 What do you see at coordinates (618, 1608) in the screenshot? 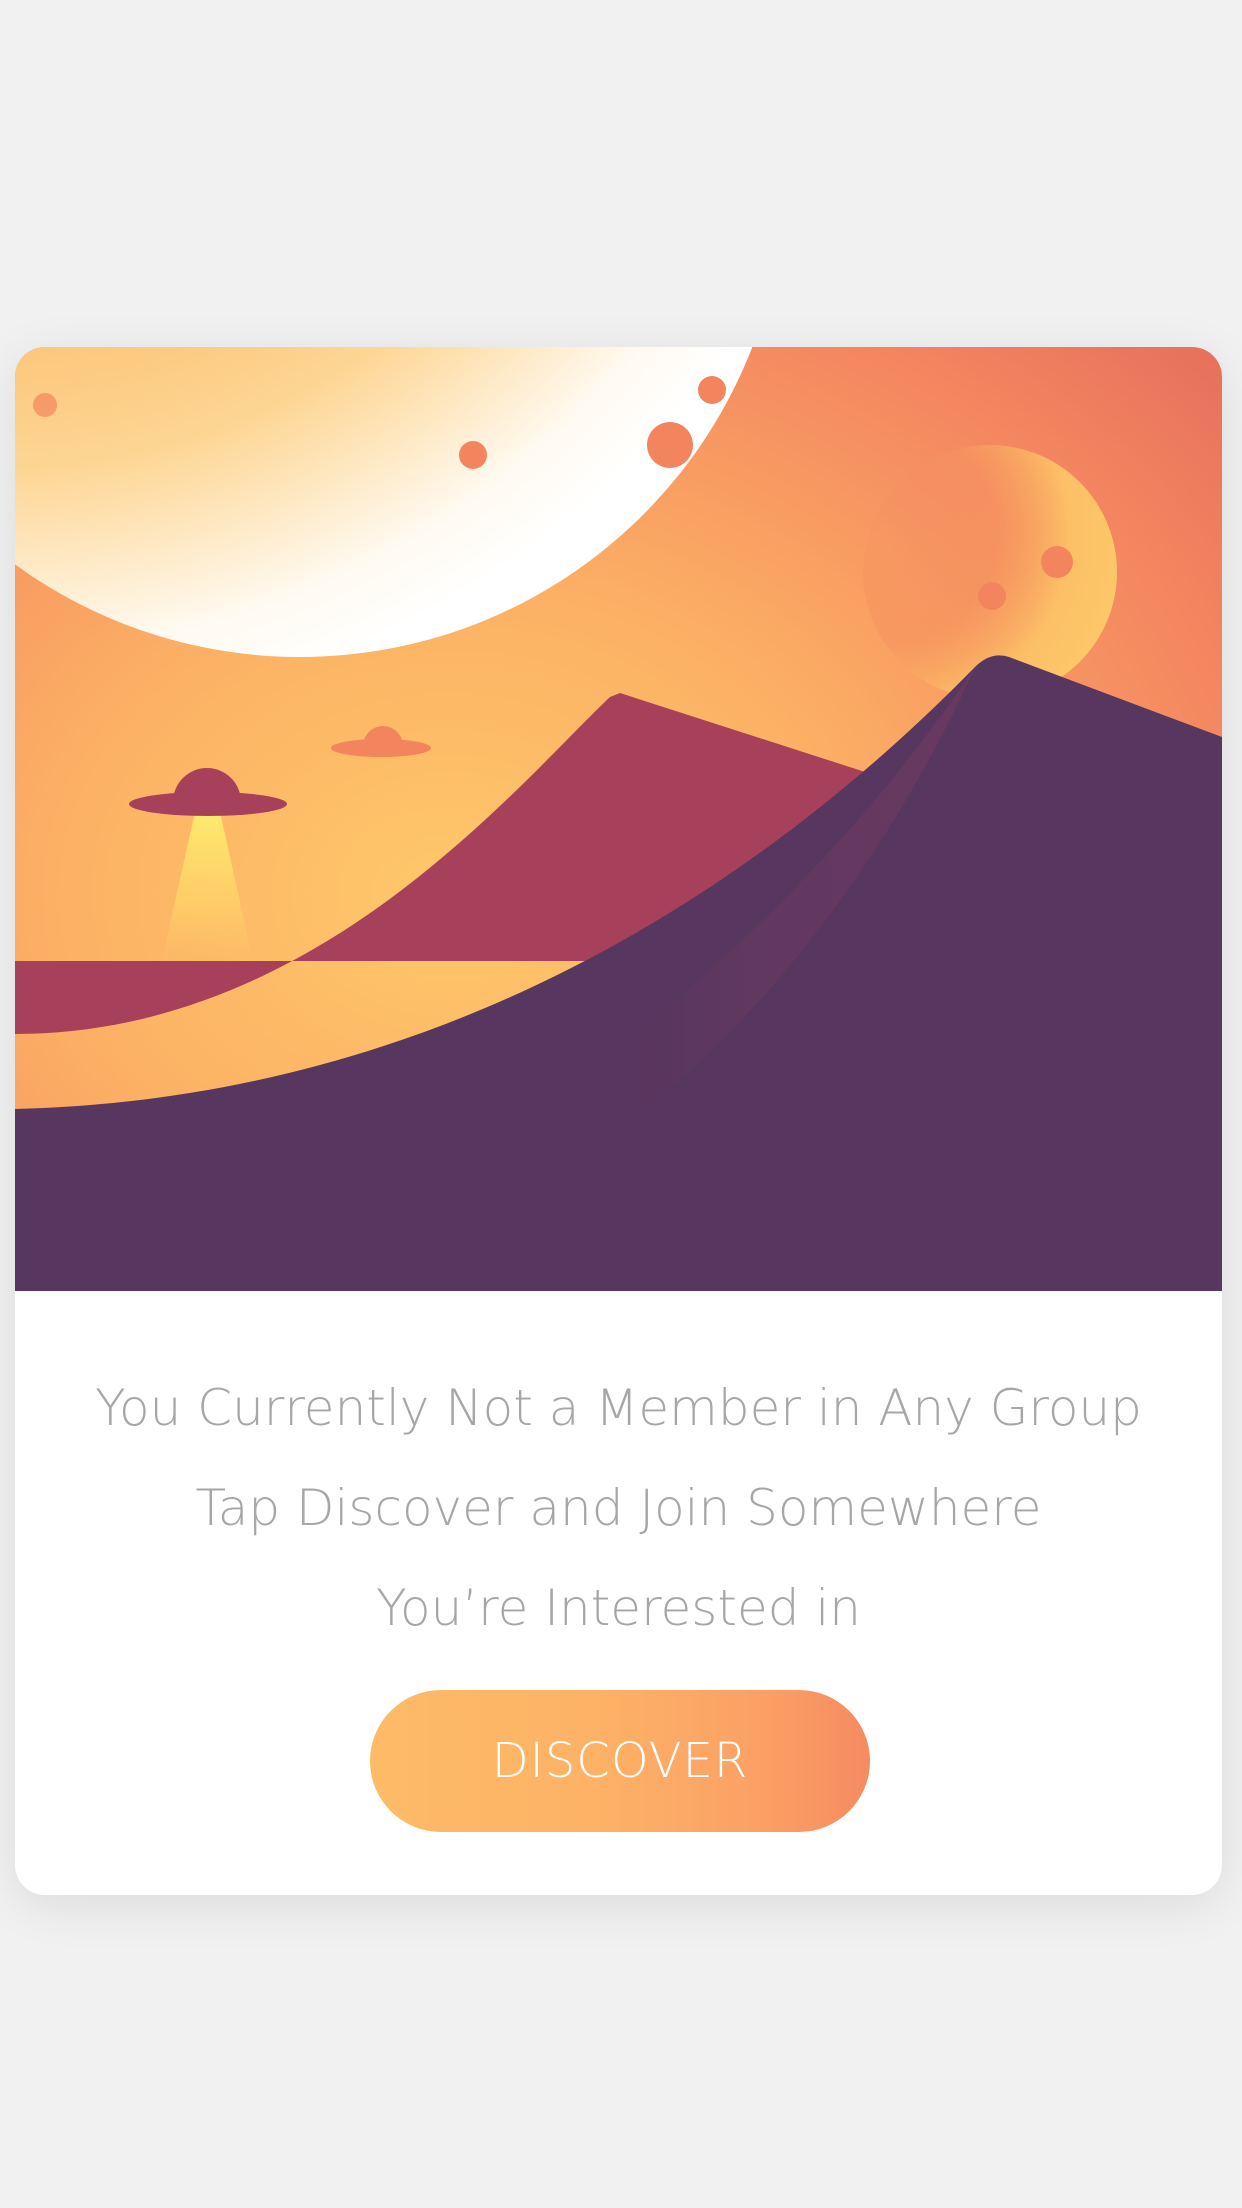
I see `empty-message-line-3: You’re Interested in` at bounding box center [618, 1608].